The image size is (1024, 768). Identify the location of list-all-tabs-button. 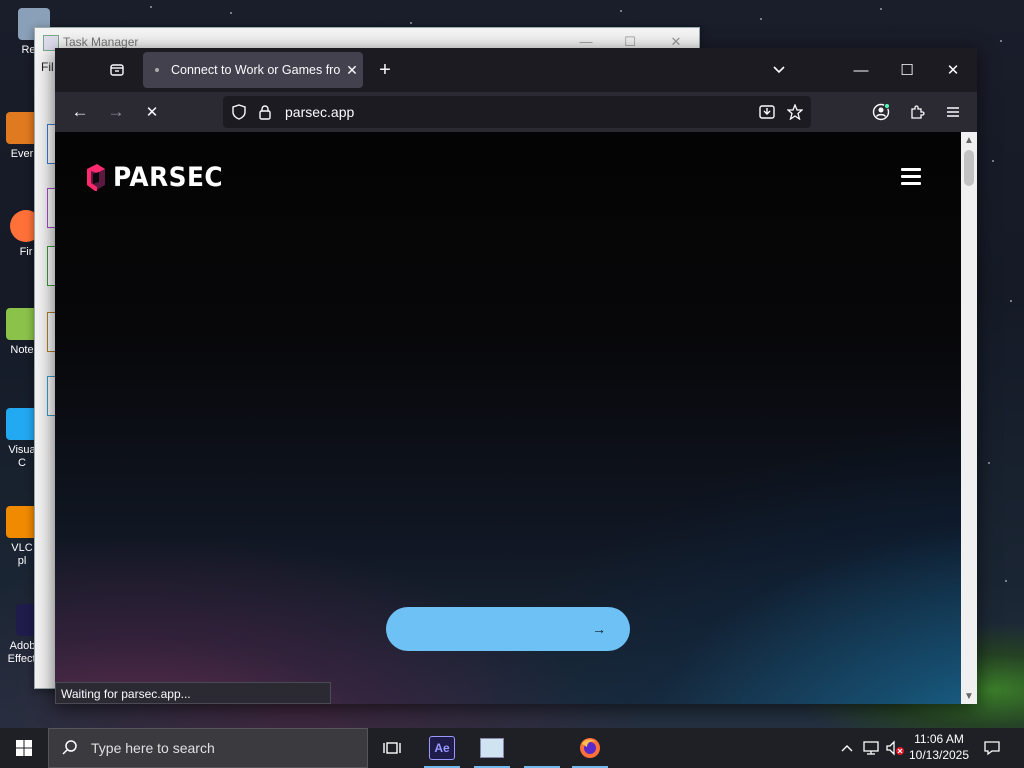
(779, 70).